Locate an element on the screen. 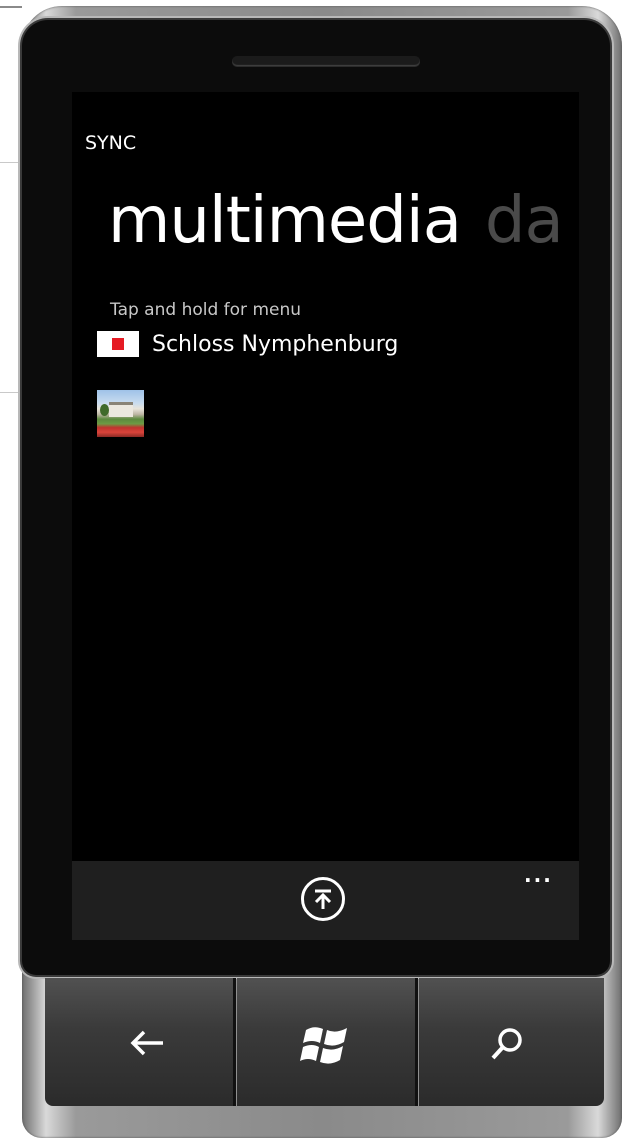 Image resolution: width=625 pixels, height=1138 pixels. search-icon is located at coordinates (506, 1044).